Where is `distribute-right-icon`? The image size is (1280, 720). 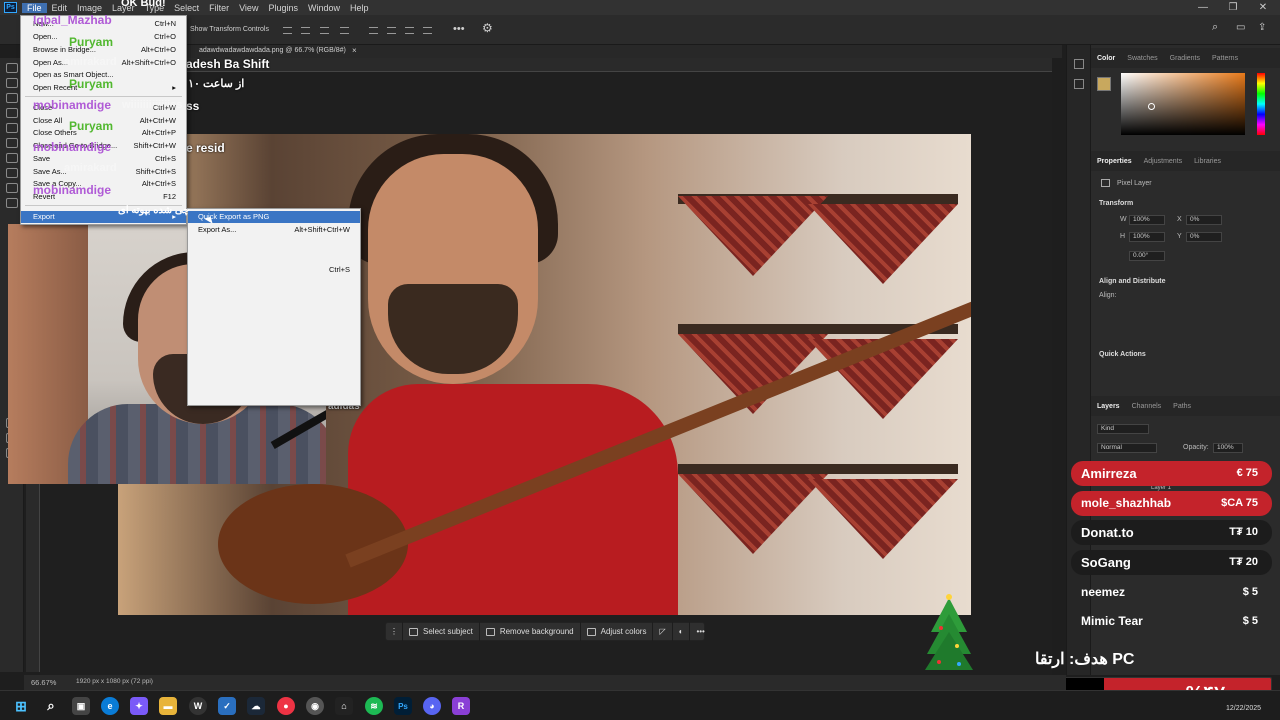
distribute-right-icon is located at coordinates (409, 30).